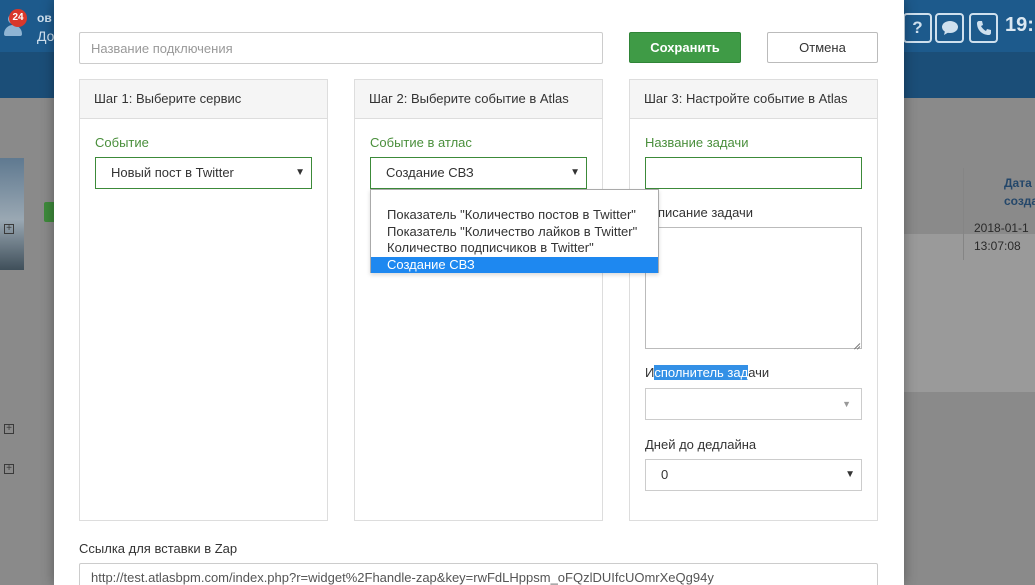 This screenshot has width=1035, height=585. I want to click on assignee-label-selected: сполнитель зад, so click(701, 372).